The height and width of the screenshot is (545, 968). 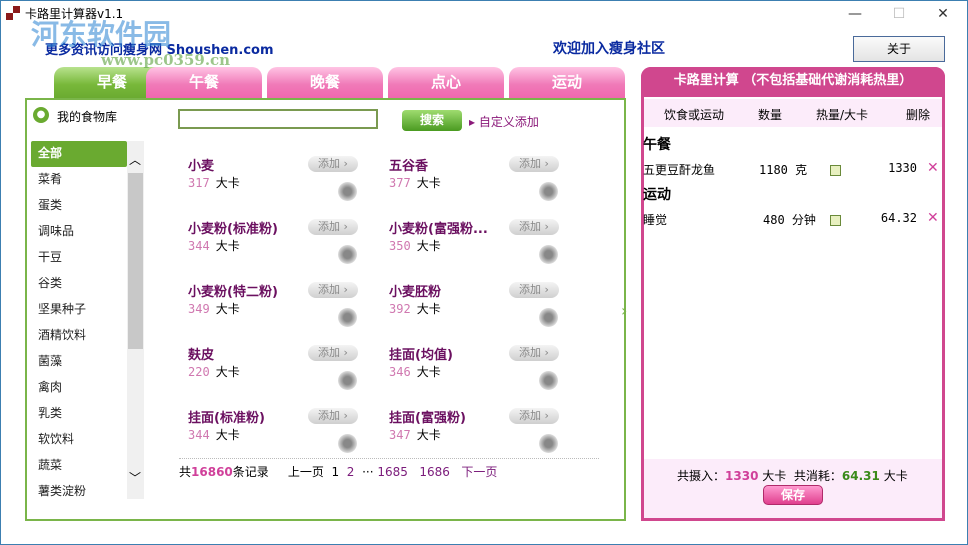 What do you see at coordinates (434, 472) in the screenshot?
I see `page-1686: 1686` at bounding box center [434, 472].